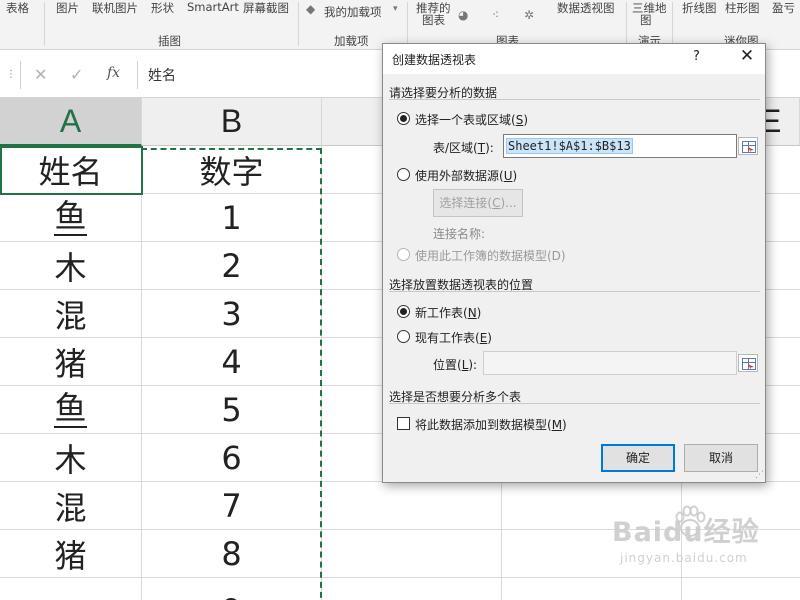 The width and height of the screenshot is (800, 600). I want to click on cell-b2: 1, so click(232, 218).